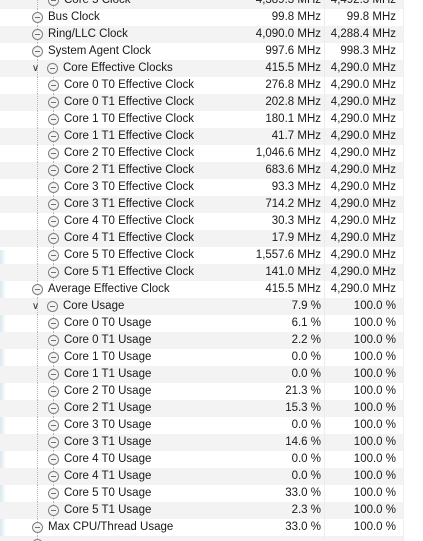 The image size is (423, 541). I want to click on sensor-label: Core 0 T0 Usage, so click(108, 323).